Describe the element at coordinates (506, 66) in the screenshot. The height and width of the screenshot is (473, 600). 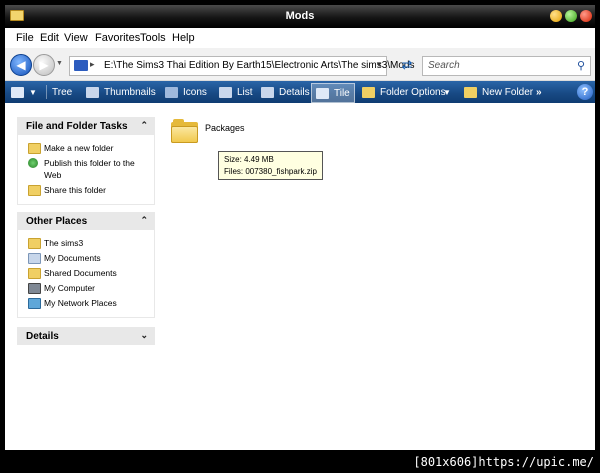
I see `search-input: Search ⚲` at that location.